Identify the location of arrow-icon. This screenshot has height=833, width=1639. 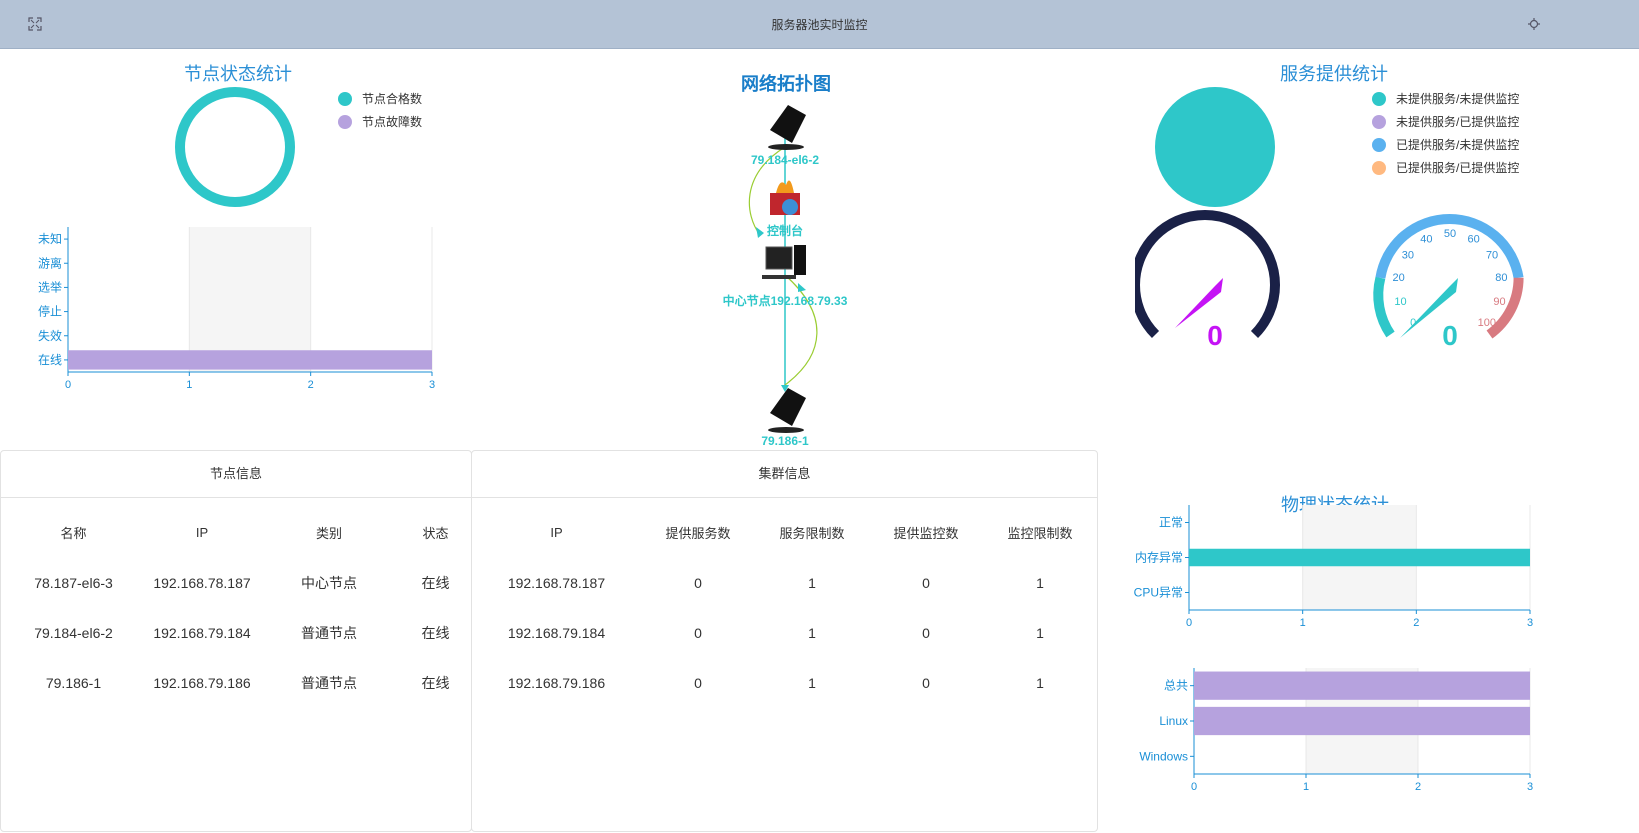
(802, 287).